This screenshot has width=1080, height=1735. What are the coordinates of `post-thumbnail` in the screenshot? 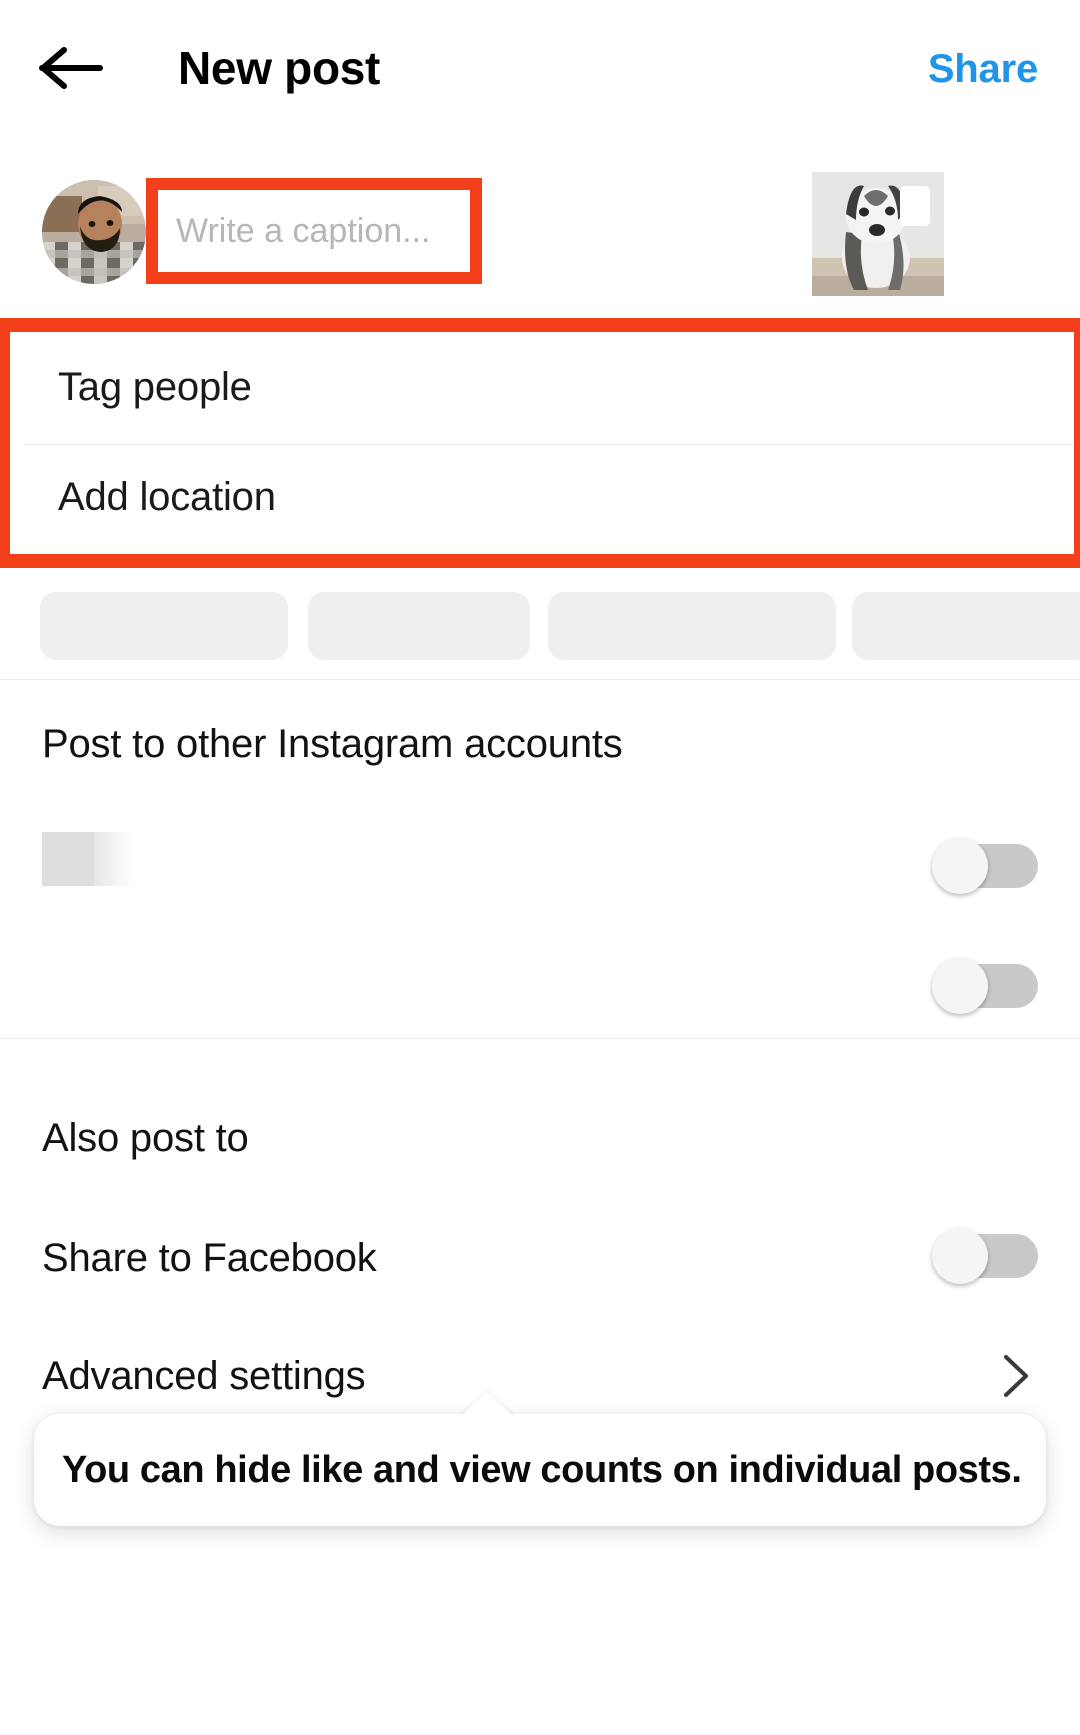 It's located at (878, 234).